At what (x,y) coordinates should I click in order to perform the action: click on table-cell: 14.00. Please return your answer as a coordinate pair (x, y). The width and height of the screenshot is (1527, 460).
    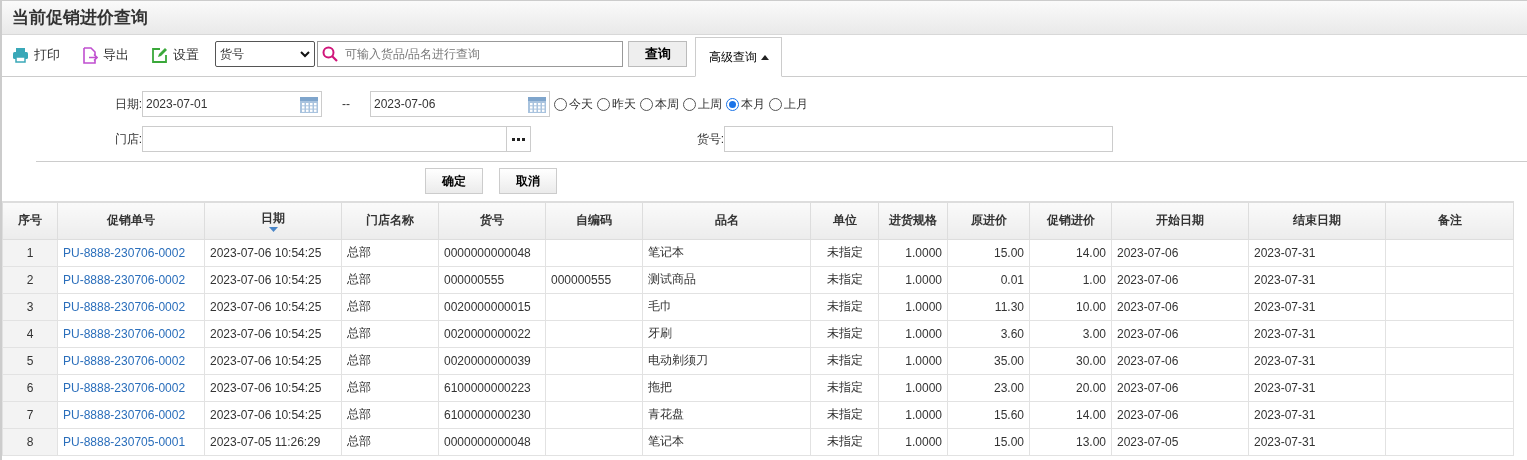
    Looking at the image, I should click on (1070, 414).